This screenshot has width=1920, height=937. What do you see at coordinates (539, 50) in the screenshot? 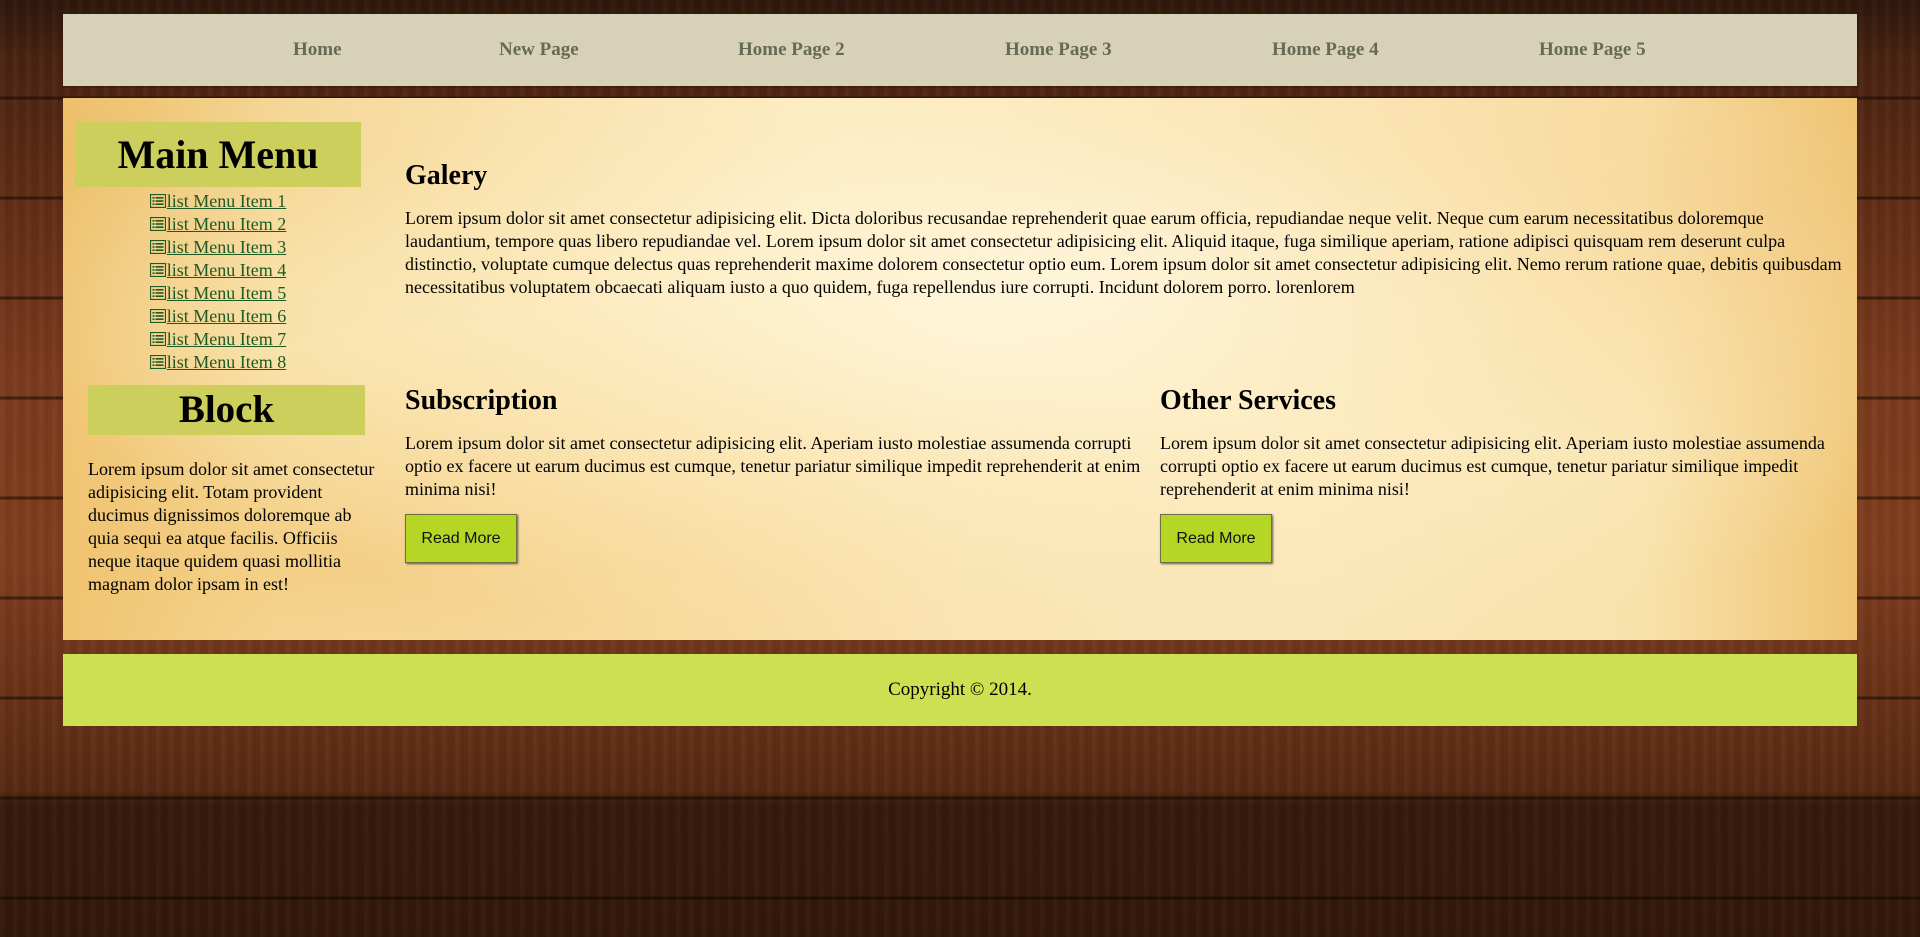
I see `nav-link-new-page: New Page` at bounding box center [539, 50].